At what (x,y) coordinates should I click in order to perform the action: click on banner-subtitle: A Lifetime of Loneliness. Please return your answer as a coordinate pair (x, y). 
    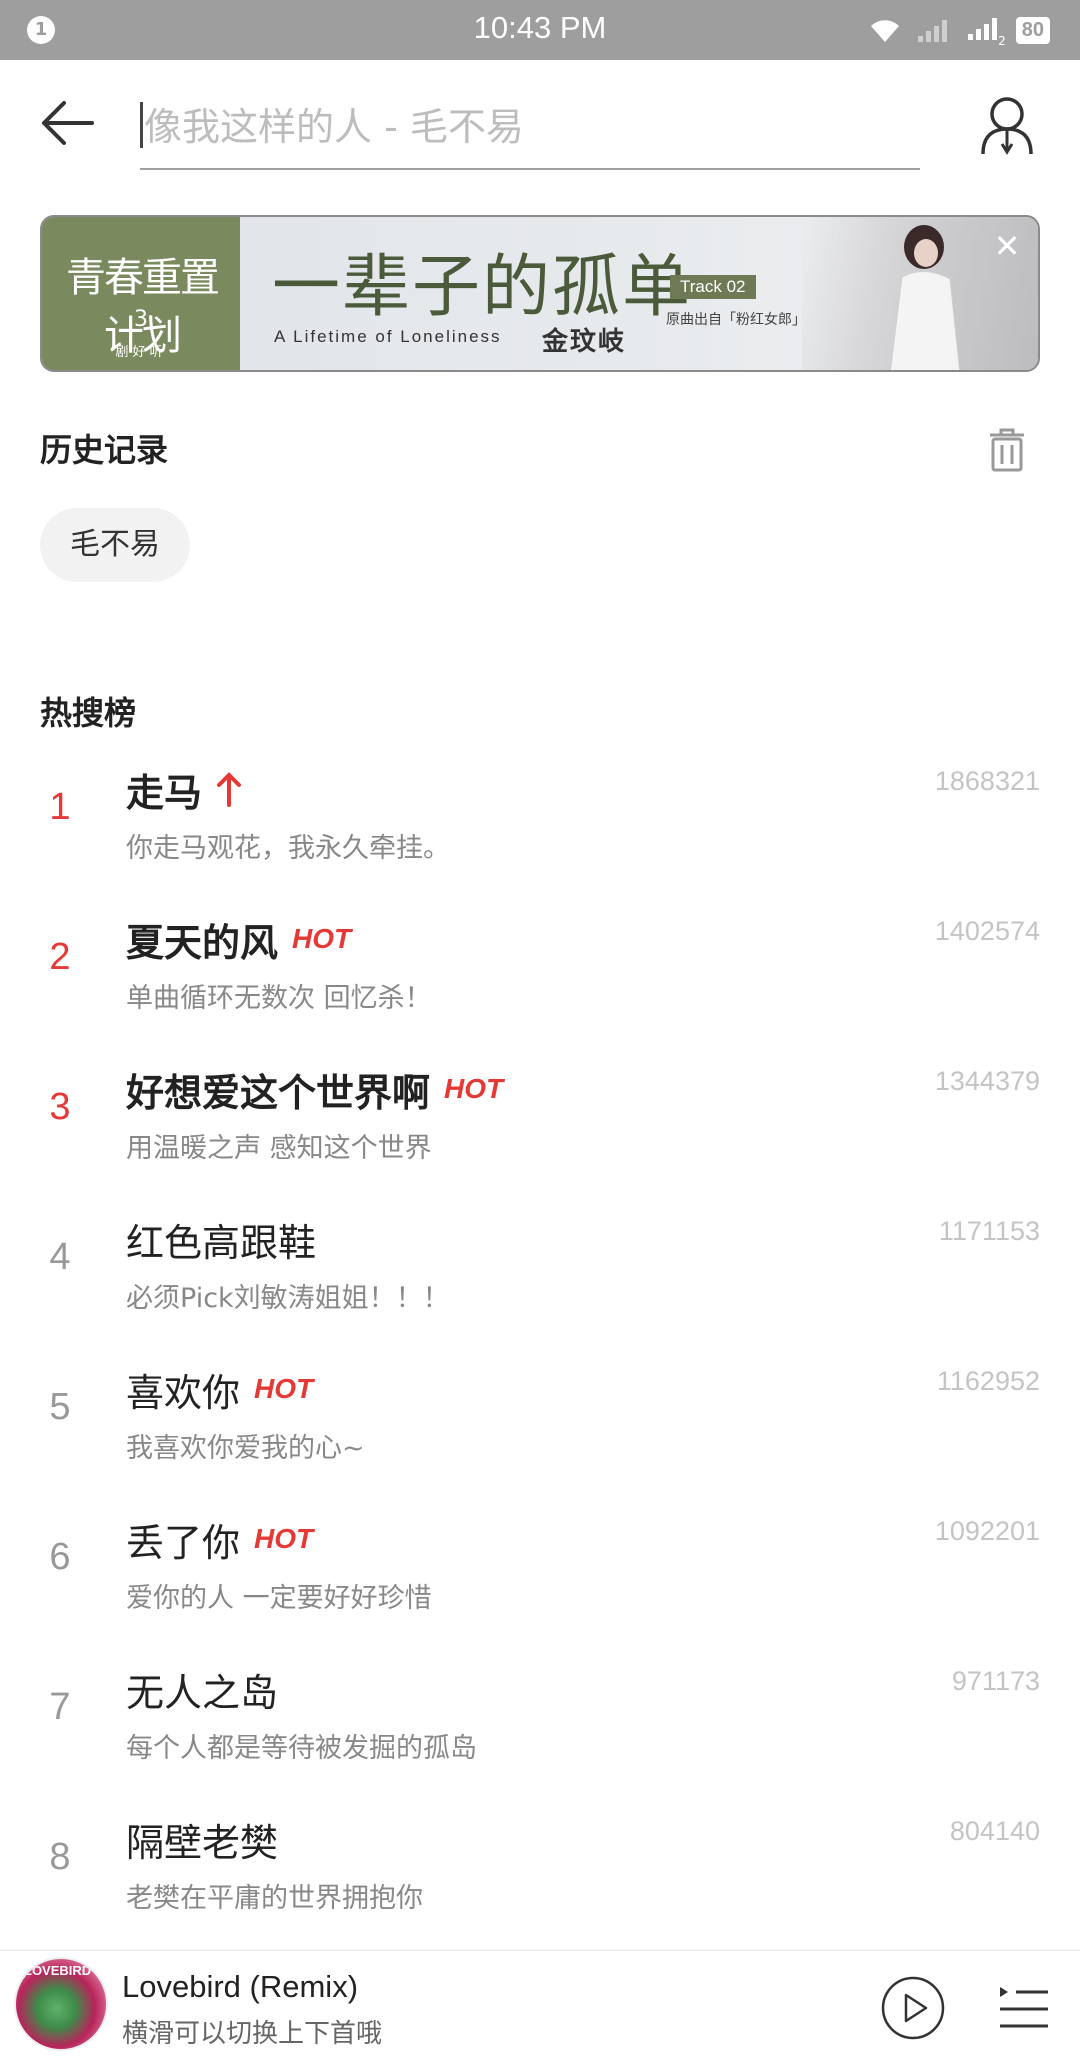
    Looking at the image, I should click on (388, 336).